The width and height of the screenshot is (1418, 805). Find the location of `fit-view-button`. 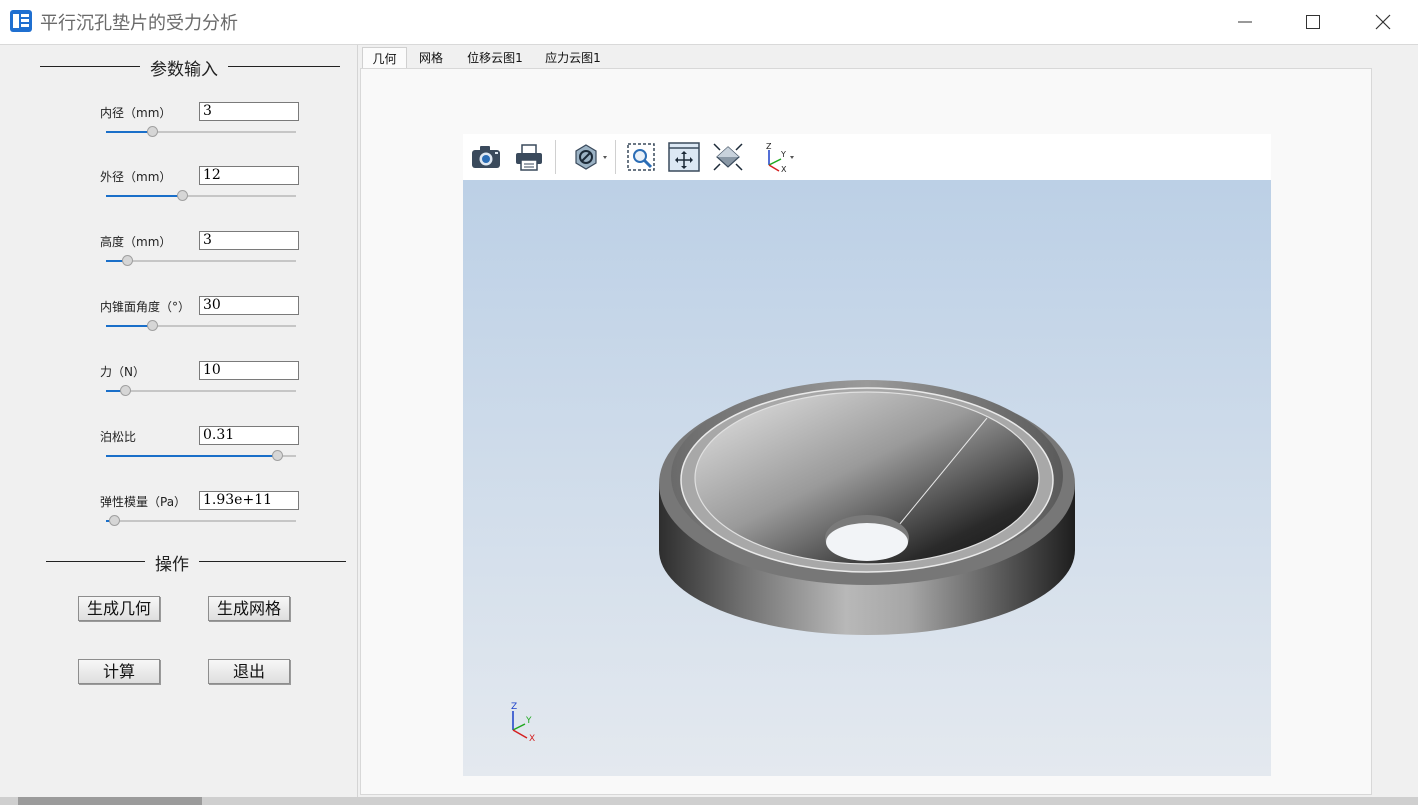

fit-view-button is located at coordinates (728, 157).